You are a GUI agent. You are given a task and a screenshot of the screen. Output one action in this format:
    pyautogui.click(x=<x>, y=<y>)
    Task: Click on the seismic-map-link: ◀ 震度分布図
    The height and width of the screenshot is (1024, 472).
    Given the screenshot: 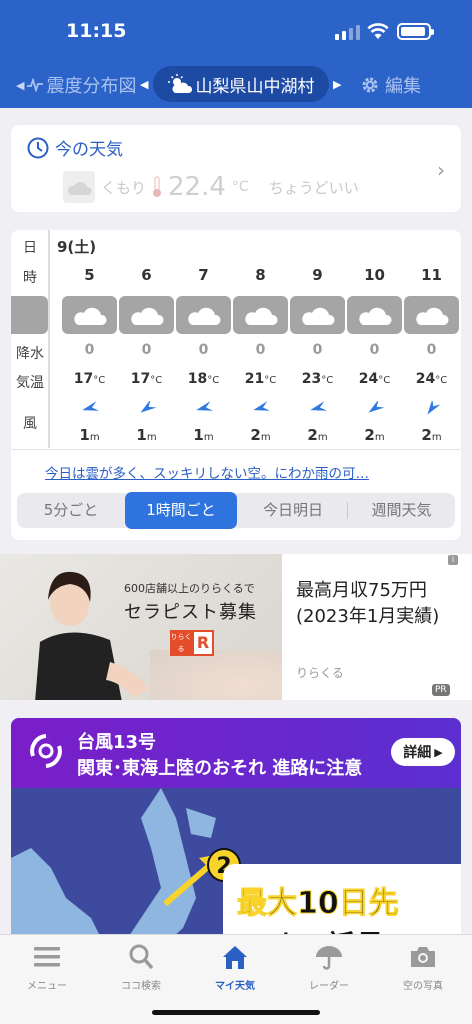 What is the action you would take?
    pyautogui.click(x=72, y=85)
    